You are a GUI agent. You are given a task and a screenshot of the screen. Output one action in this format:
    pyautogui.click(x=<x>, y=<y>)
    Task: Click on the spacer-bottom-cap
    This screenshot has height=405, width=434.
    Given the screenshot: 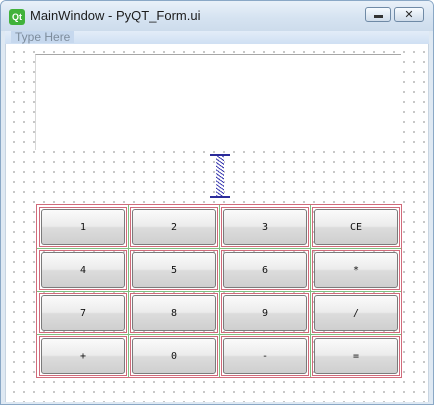 What is the action you would take?
    pyautogui.click(x=220, y=197)
    